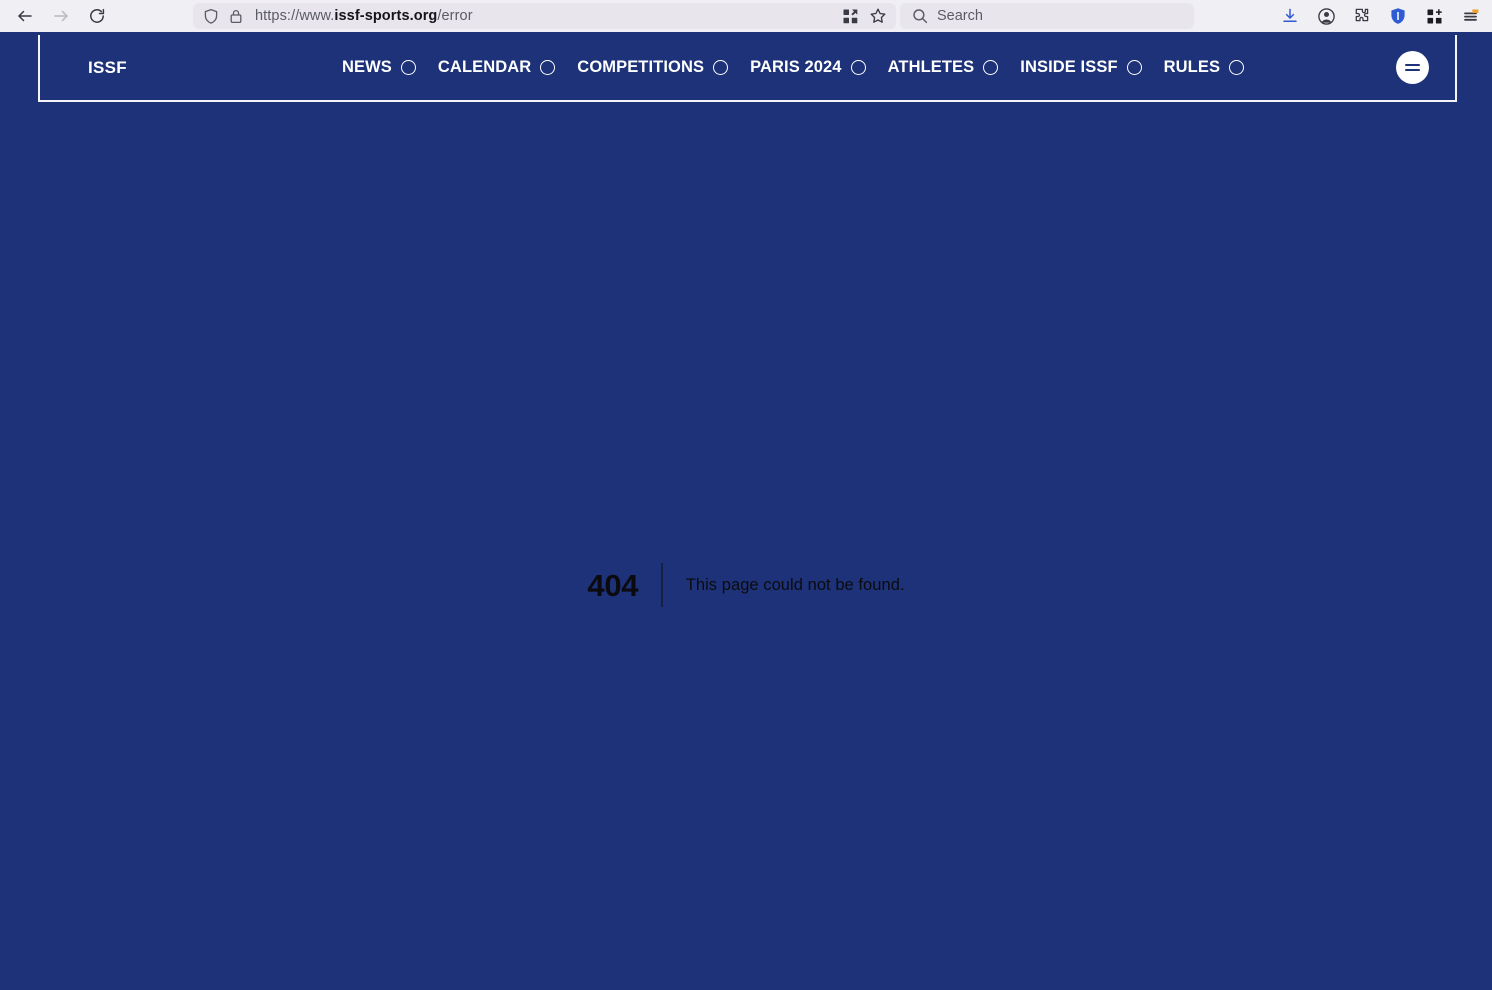 This screenshot has height=990, width=1492. Describe the element at coordinates (1434, 16) in the screenshot. I see `apps-grid-icon` at that location.